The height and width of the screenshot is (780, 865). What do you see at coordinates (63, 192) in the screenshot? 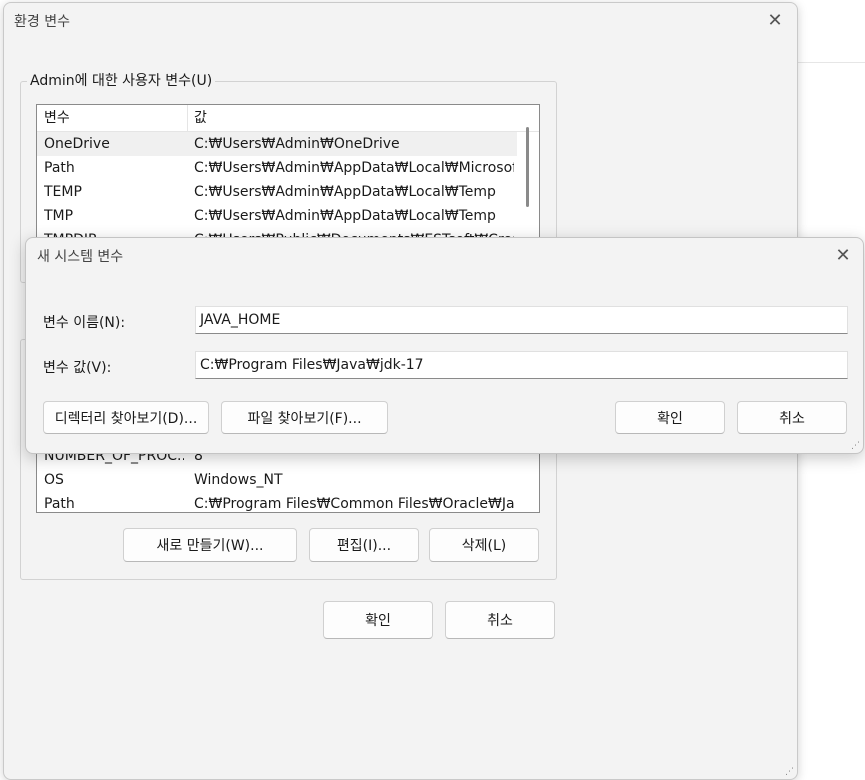
I see `var-name: TEMP` at bounding box center [63, 192].